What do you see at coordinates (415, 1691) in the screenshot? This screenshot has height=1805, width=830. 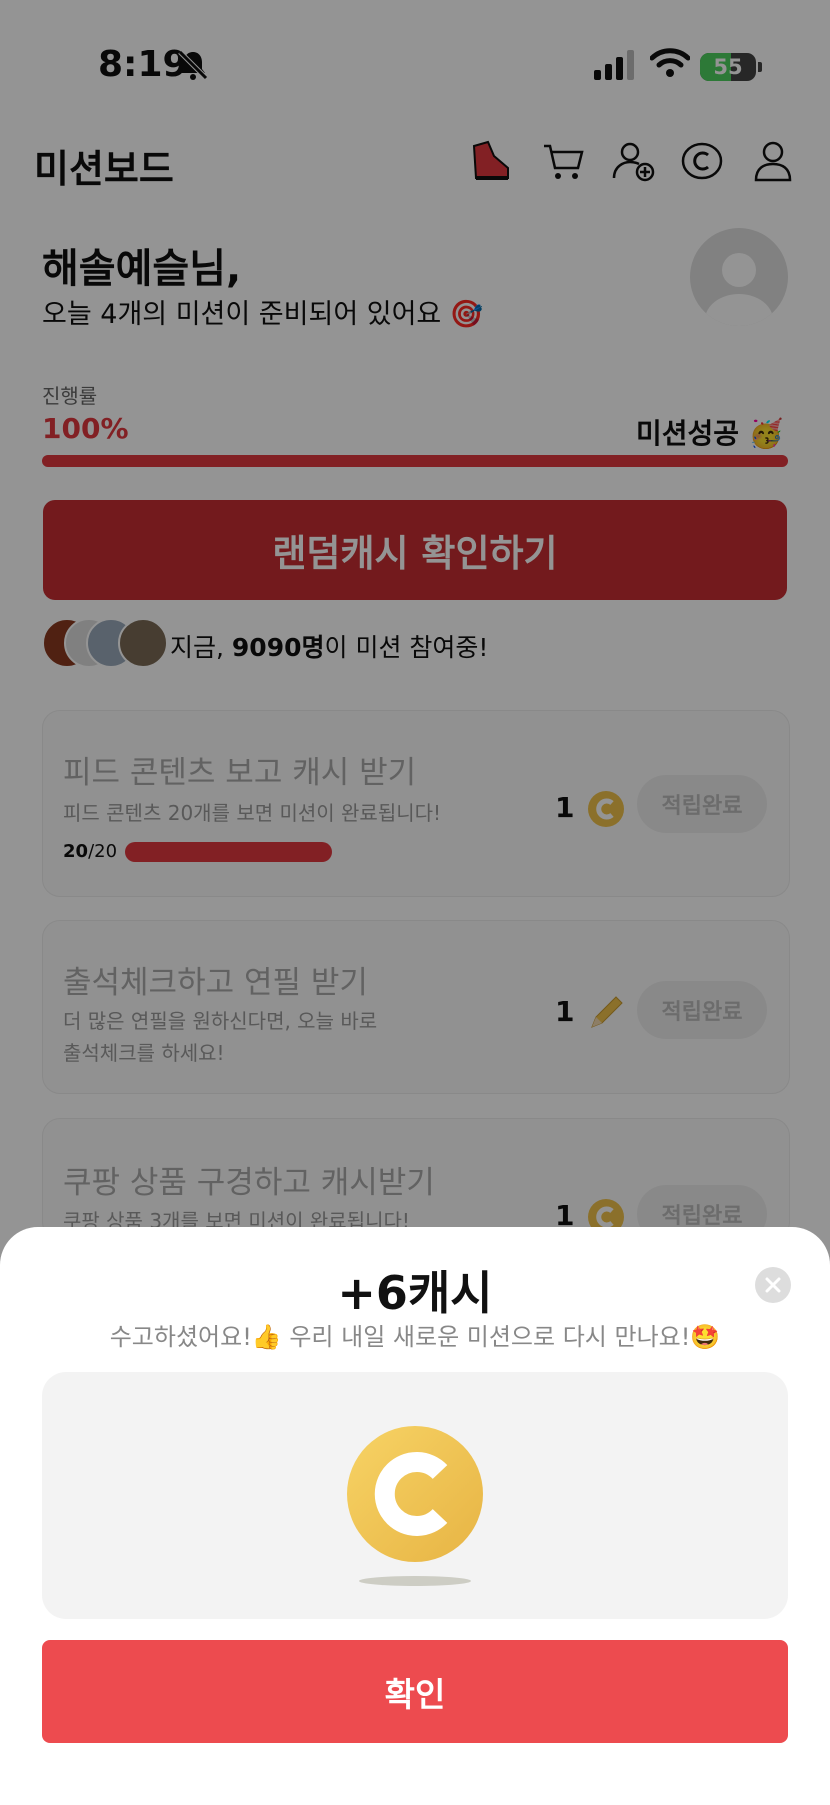 I see `confirm-button: 확인` at bounding box center [415, 1691].